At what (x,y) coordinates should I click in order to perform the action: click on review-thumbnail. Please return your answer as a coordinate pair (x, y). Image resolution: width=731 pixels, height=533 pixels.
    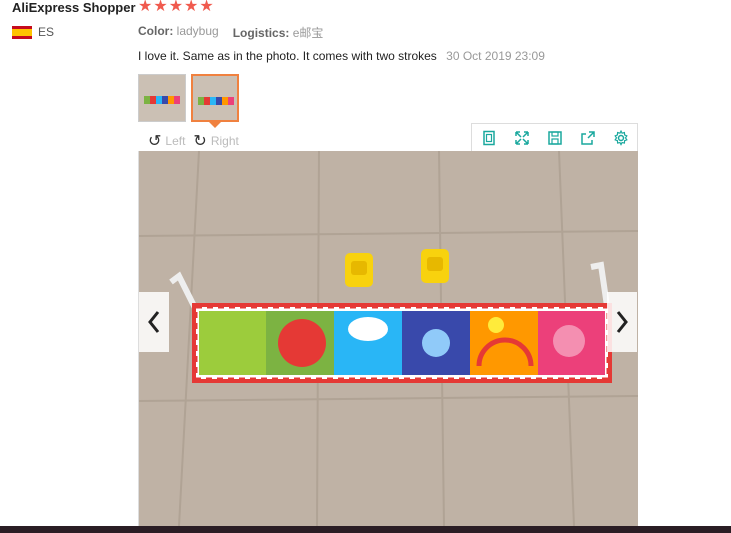
    Looking at the image, I should click on (162, 98).